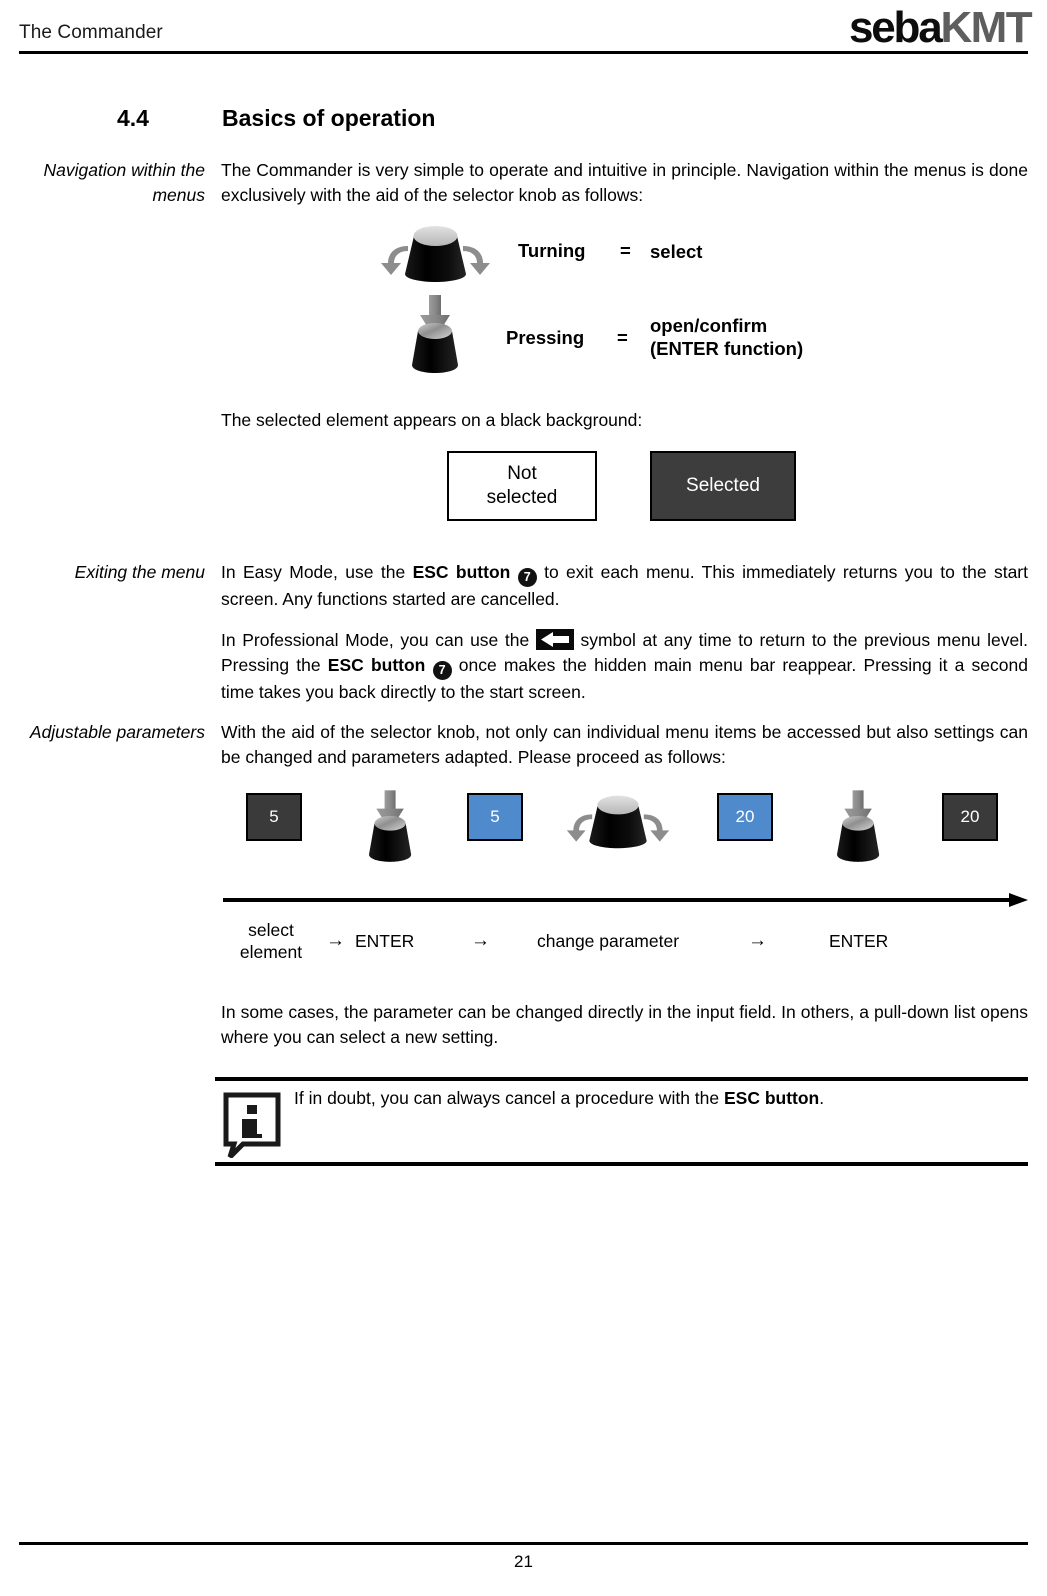  What do you see at coordinates (523, 27) in the screenshot?
I see `page-header: The Commander sebaKMT` at bounding box center [523, 27].